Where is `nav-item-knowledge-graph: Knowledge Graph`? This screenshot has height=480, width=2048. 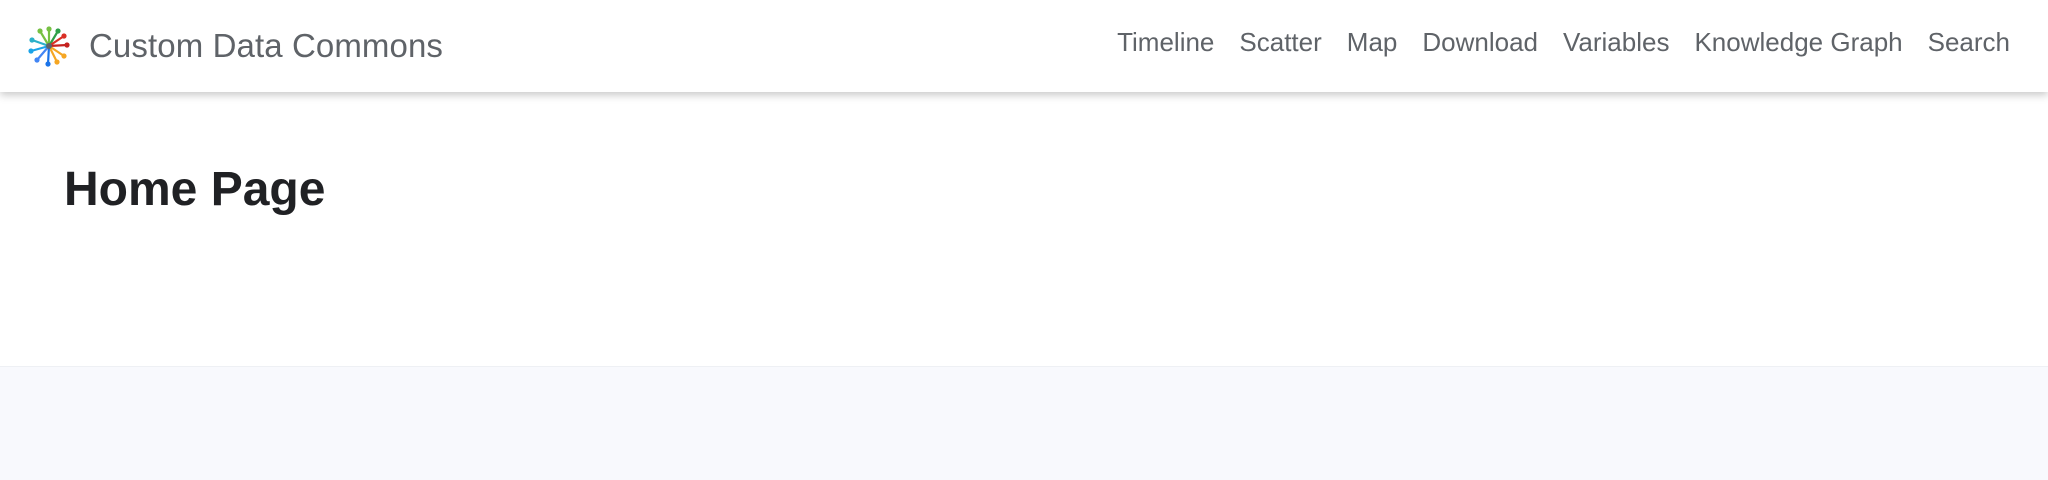
nav-item-knowledge-graph: Knowledge Graph is located at coordinates (1798, 42).